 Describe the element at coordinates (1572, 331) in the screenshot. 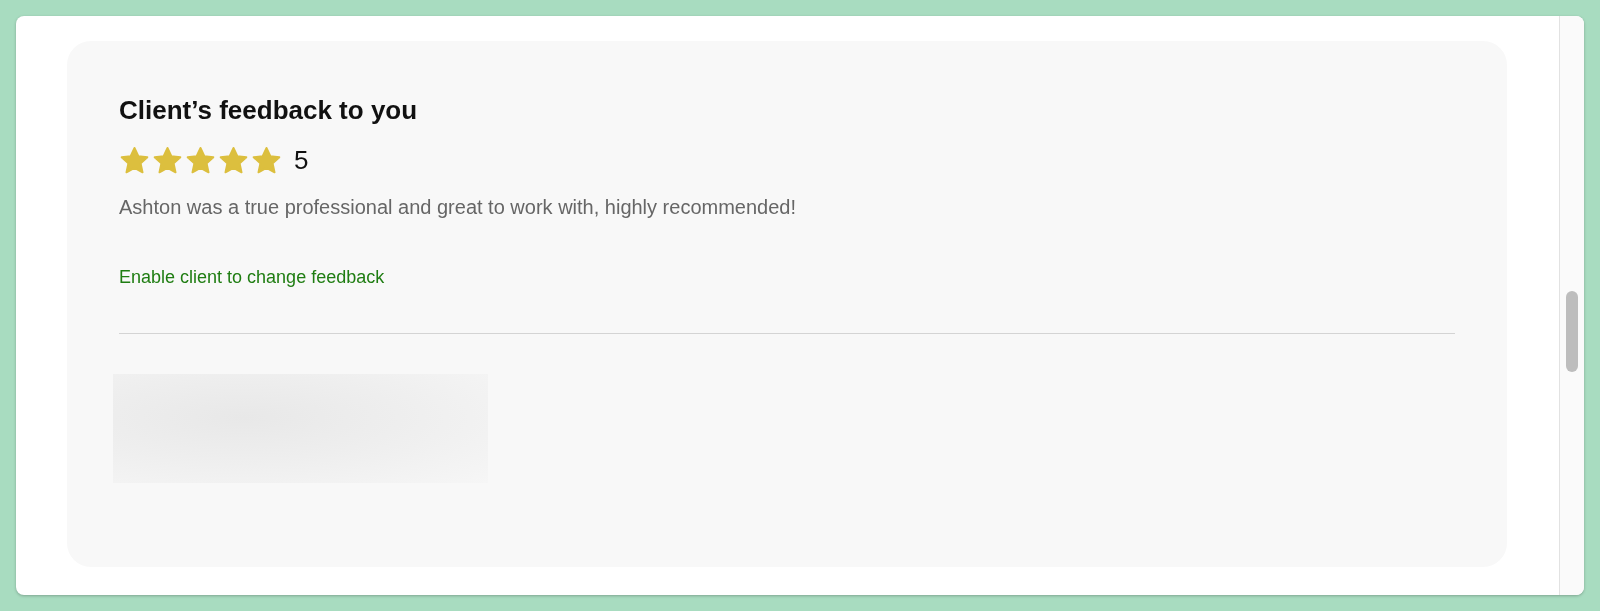

I see `scrollbar-thumb` at that location.